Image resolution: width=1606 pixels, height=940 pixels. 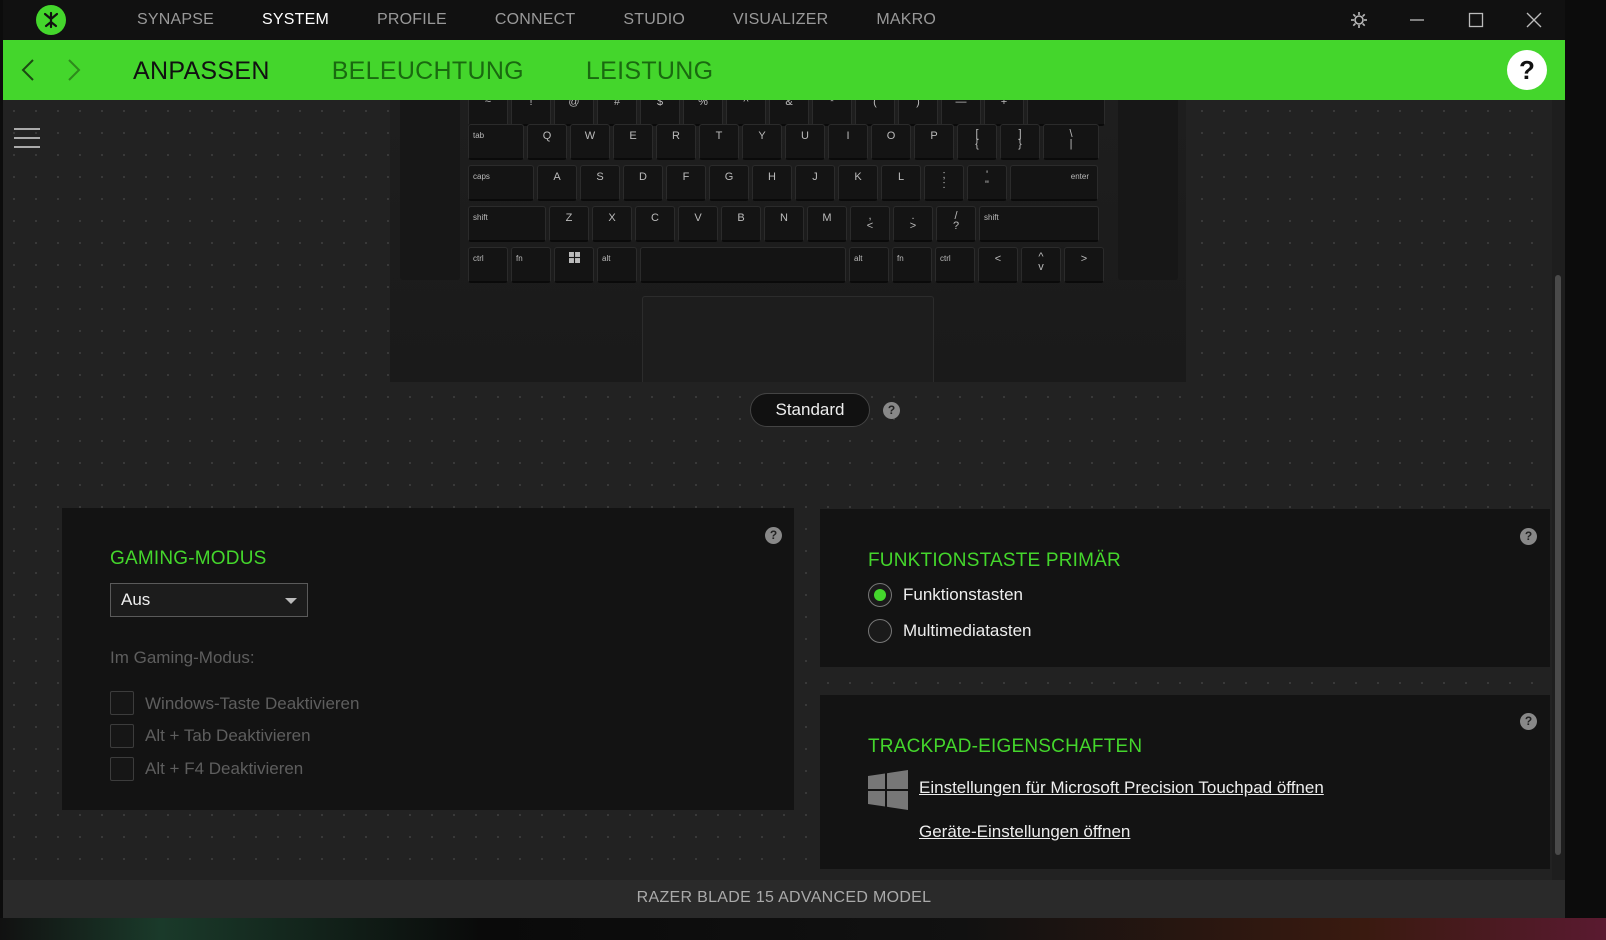 What do you see at coordinates (686, 183) in the screenshot?
I see `keyboard-key: F` at bounding box center [686, 183].